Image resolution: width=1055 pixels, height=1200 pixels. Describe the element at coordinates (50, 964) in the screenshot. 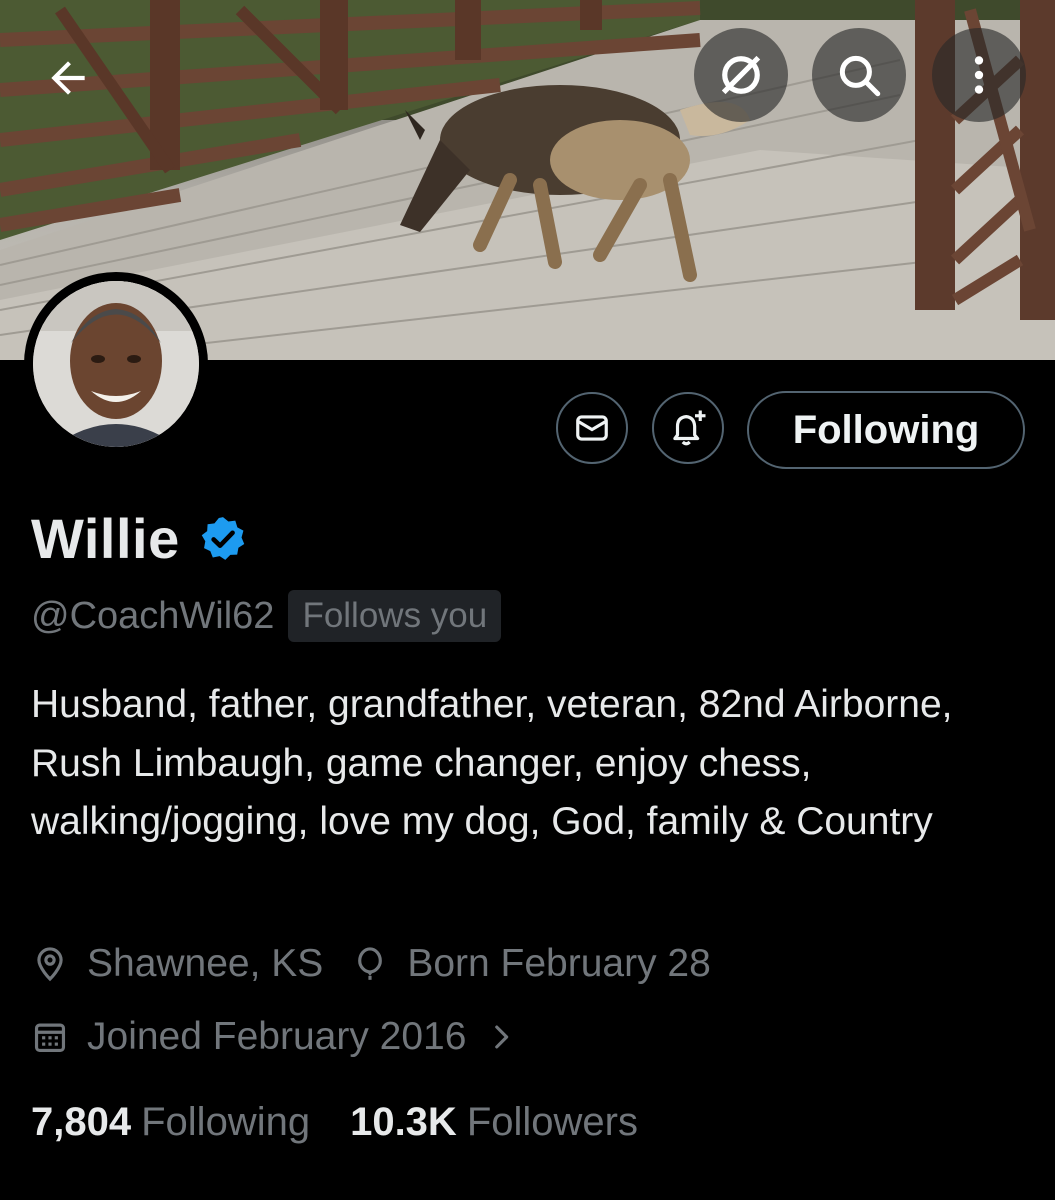

I see `location-pin-icon` at that location.